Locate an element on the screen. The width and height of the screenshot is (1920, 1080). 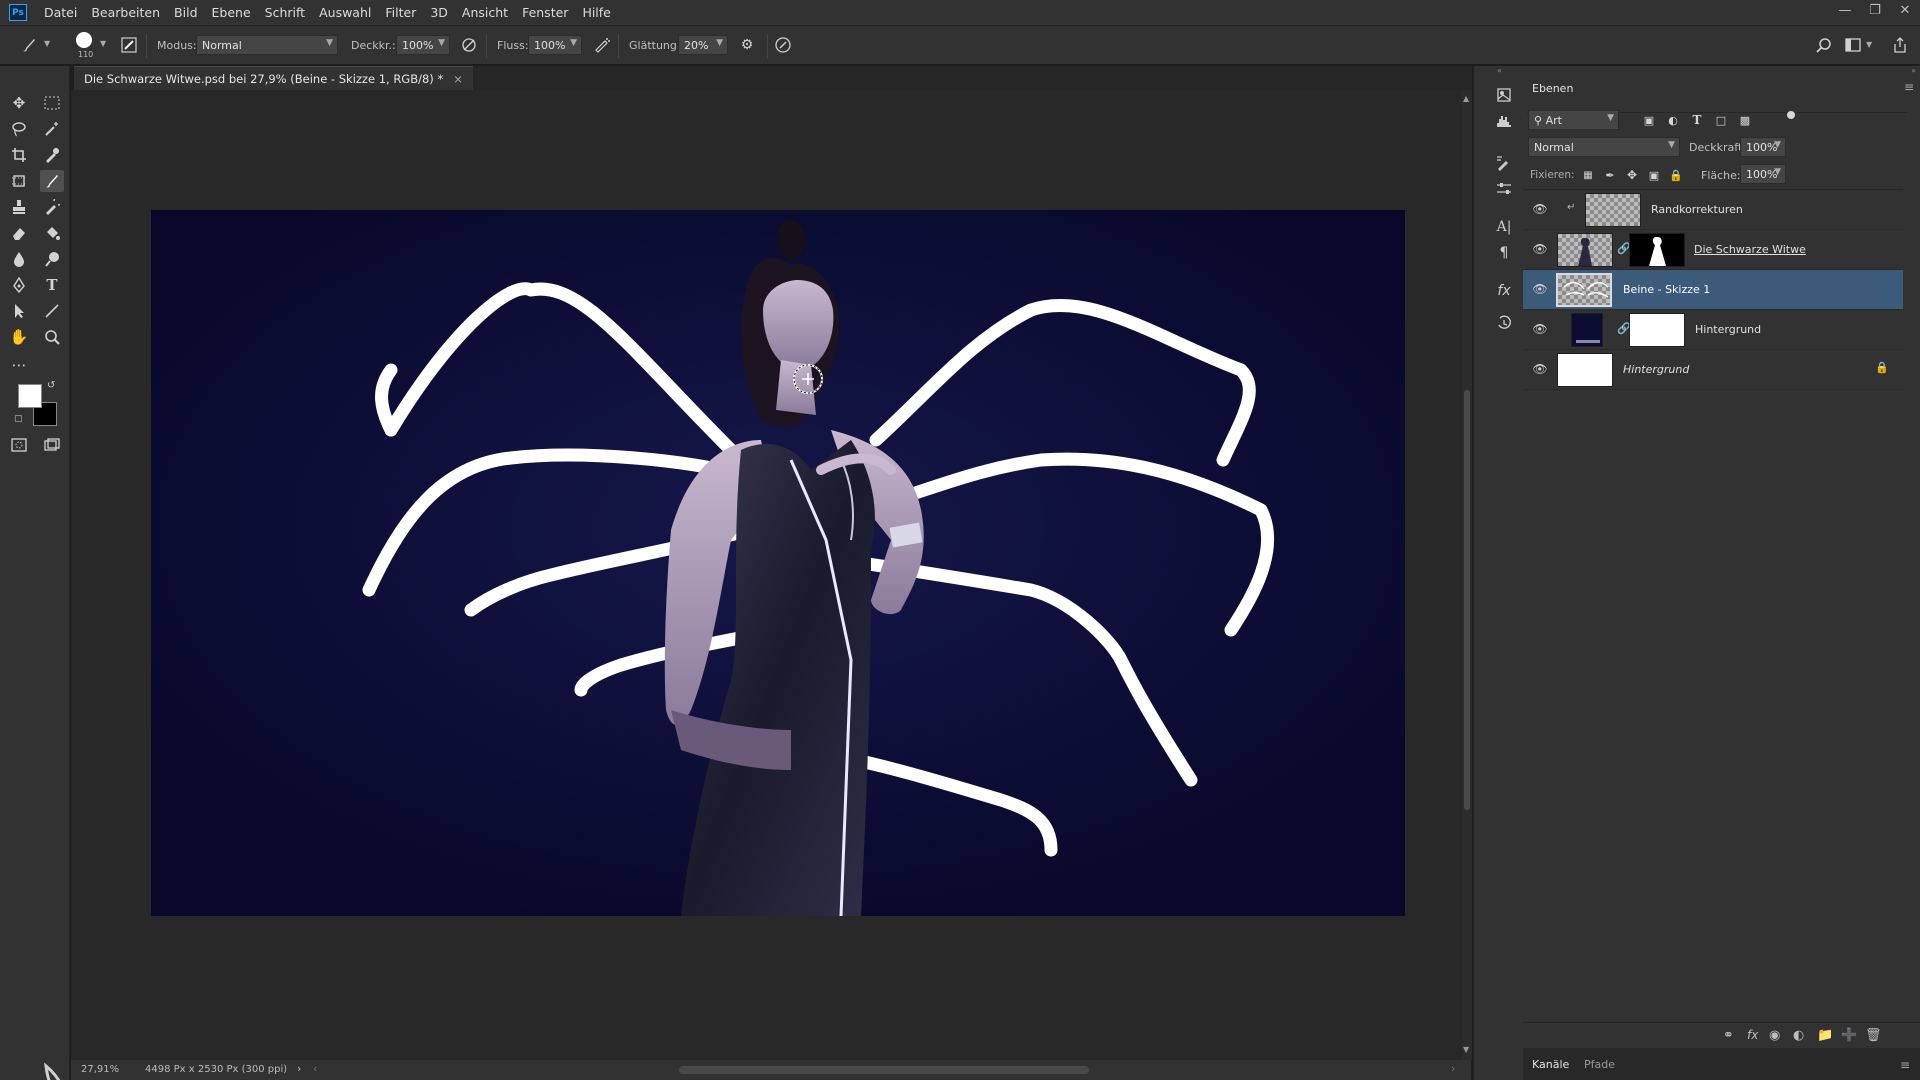
add-style-icon: fx is located at coordinates (1752, 1035).